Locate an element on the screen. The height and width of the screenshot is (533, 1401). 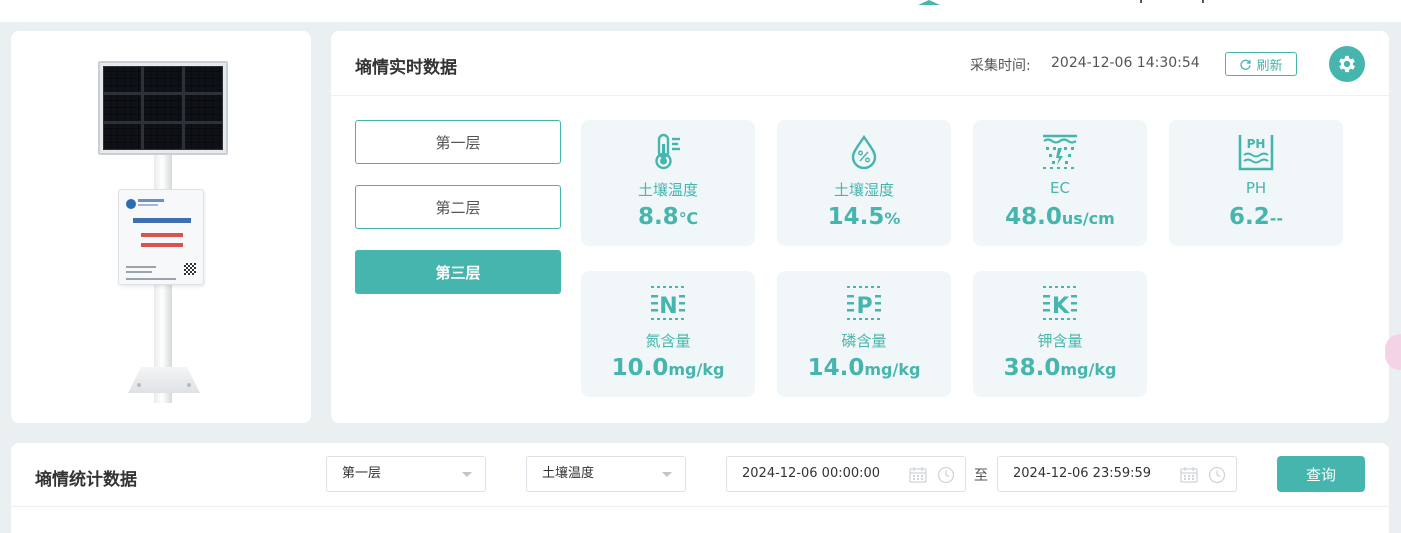
svg-text: K is located at coordinates (1061, 306).